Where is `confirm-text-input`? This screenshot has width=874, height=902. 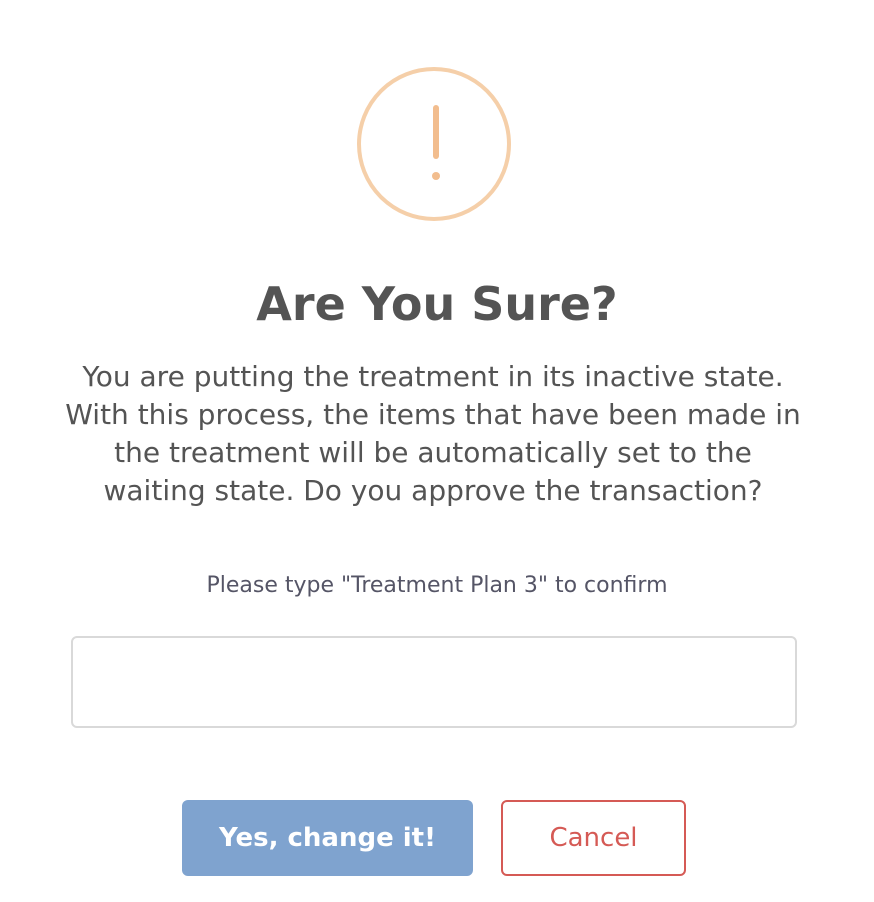 confirm-text-input is located at coordinates (434, 682).